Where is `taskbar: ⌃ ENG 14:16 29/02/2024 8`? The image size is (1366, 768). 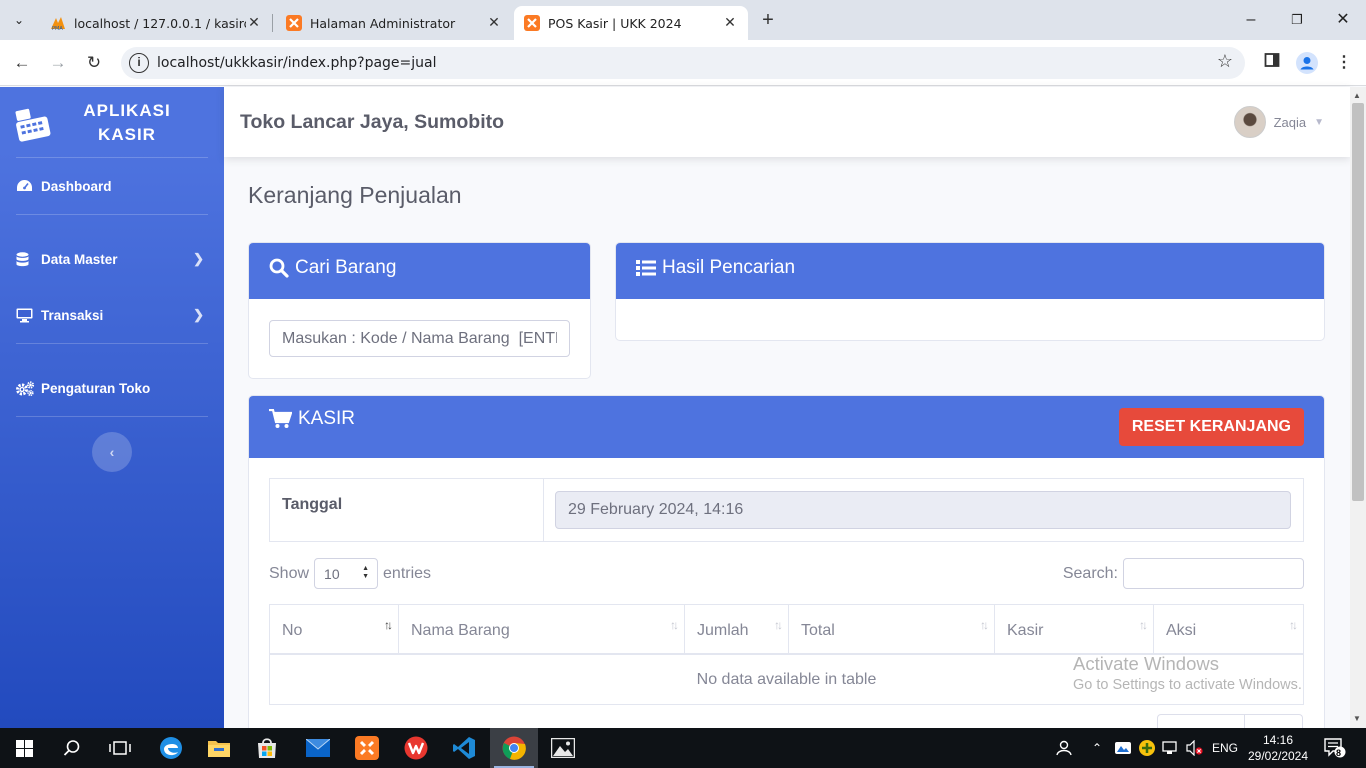
taskbar: ⌃ ENG 14:16 29/02/2024 8 is located at coordinates (683, 748).